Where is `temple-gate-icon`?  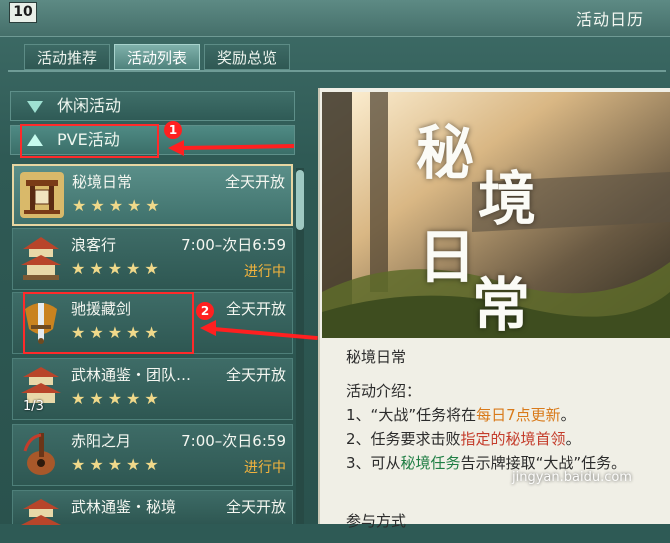 temple-gate-icon is located at coordinates (42, 195).